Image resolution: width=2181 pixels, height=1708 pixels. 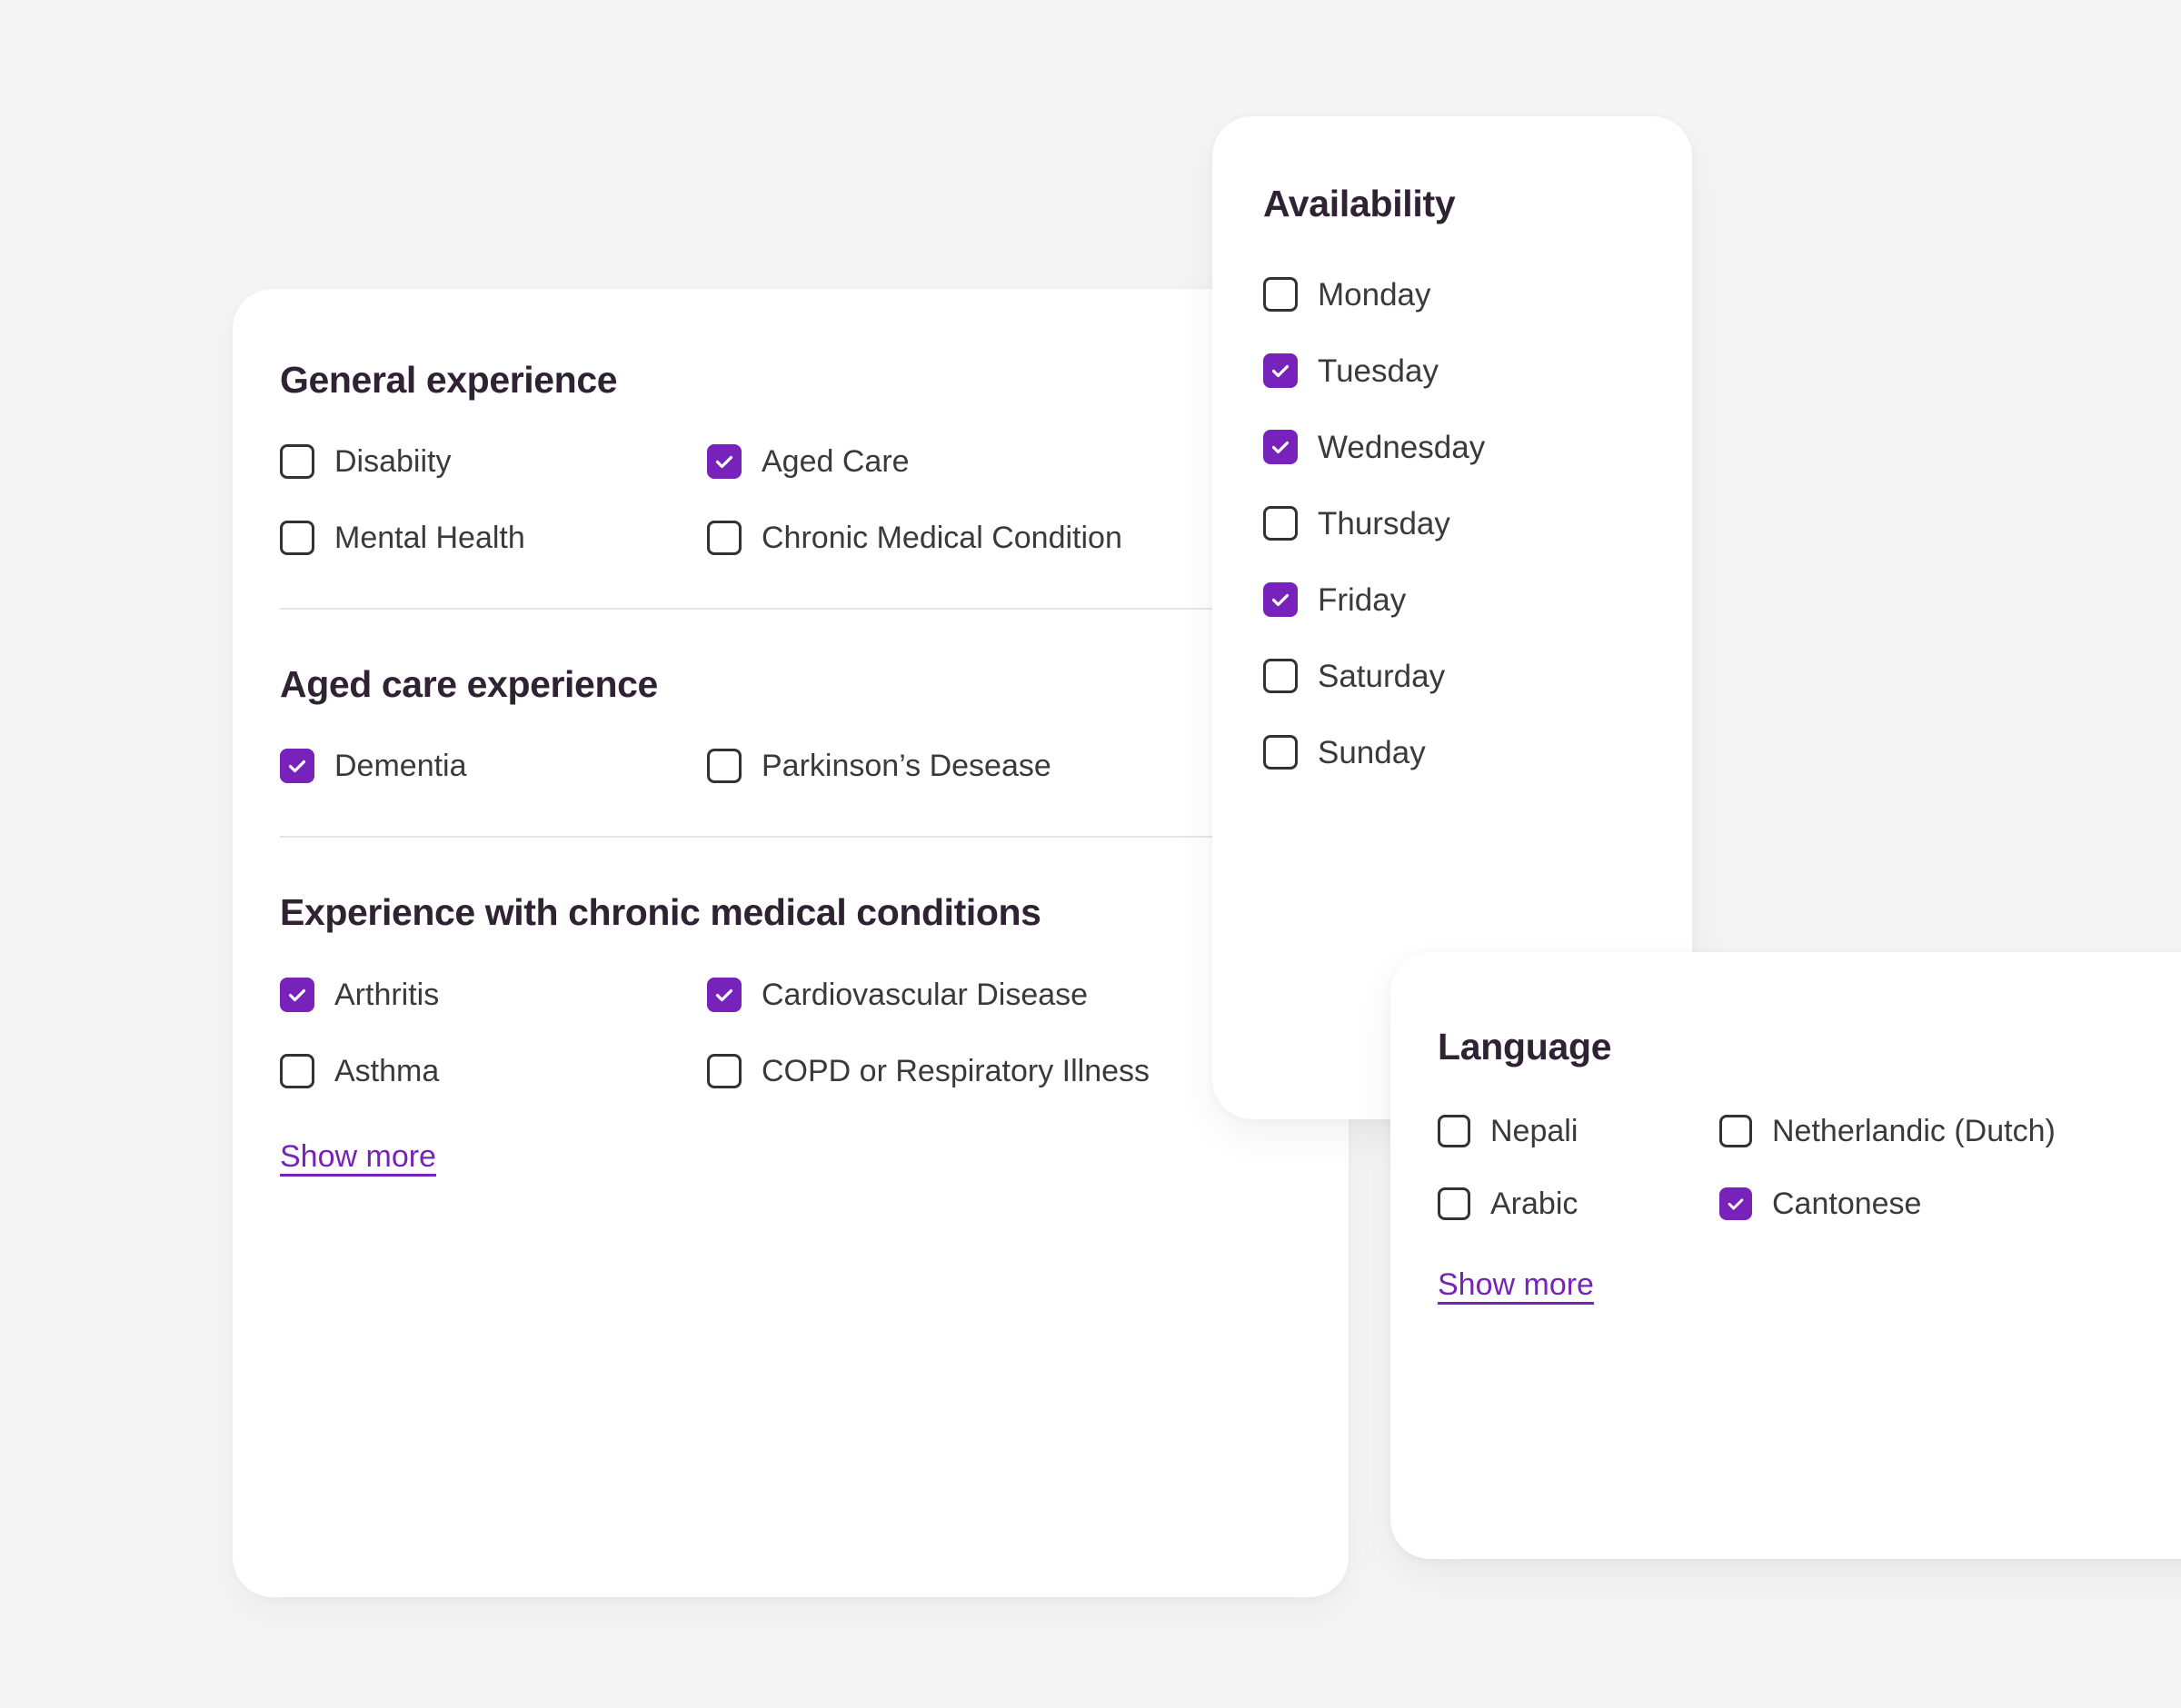 I want to click on checkbox-label: Thursday, so click(x=1384, y=523).